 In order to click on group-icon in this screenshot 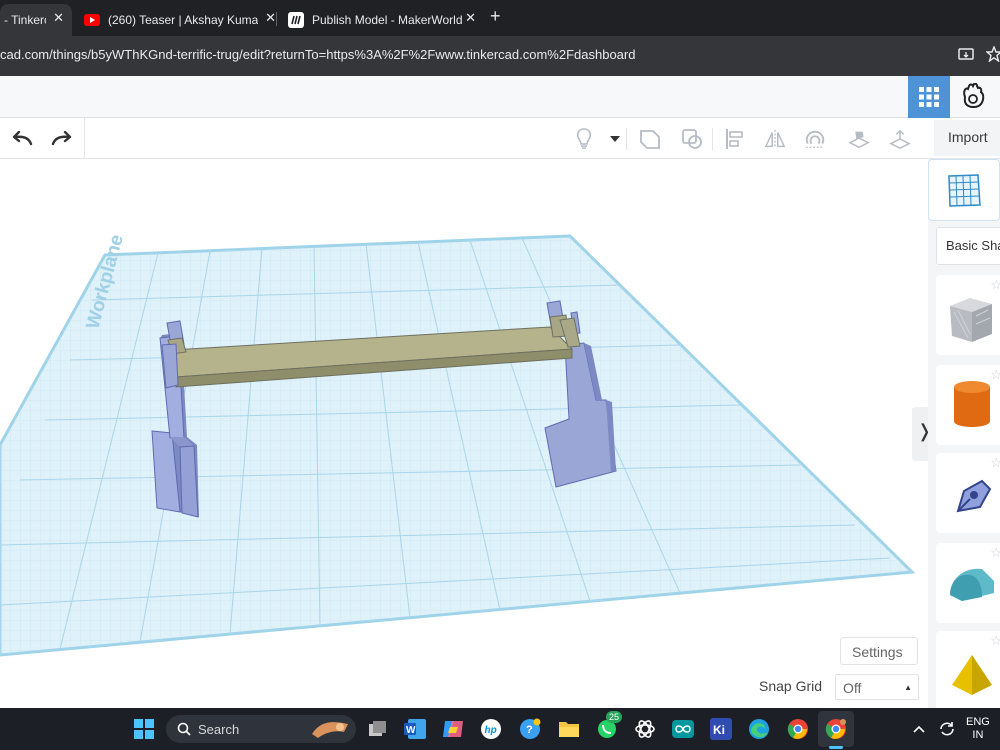, I will do `click(650, 139)`.